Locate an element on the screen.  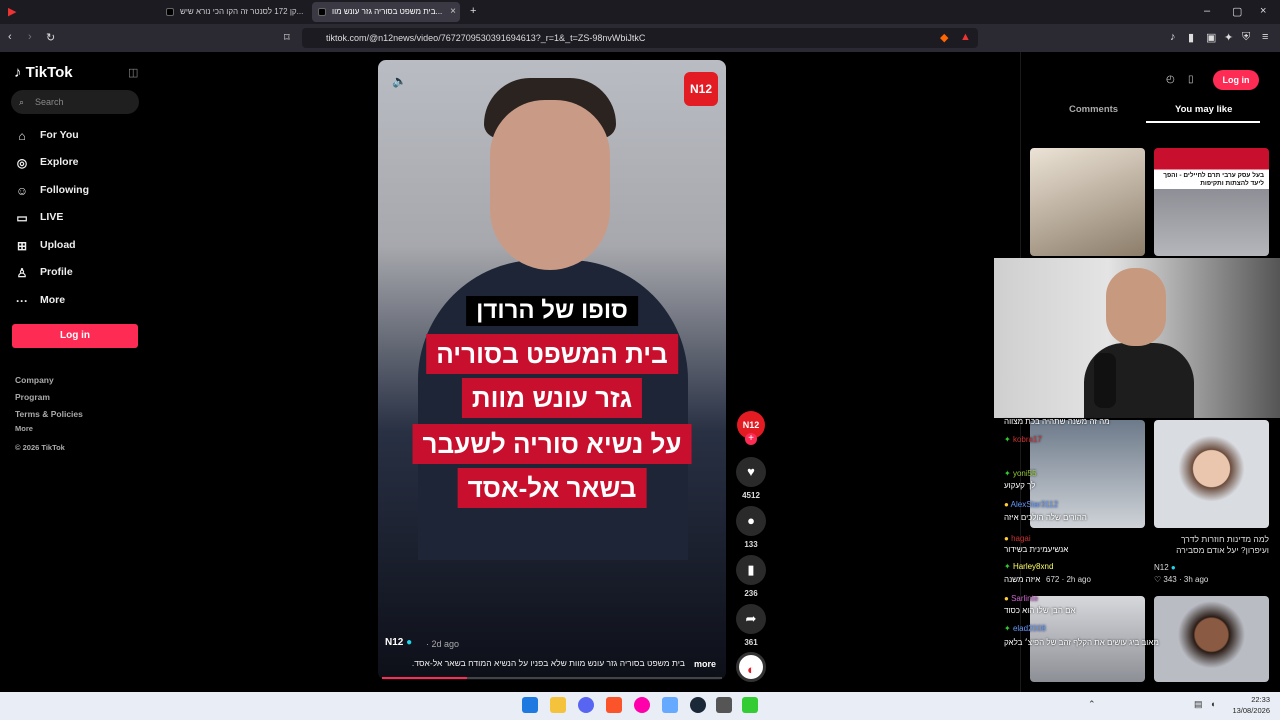
nav-explore: ◎ Explore is located at coordinates (46, 162).